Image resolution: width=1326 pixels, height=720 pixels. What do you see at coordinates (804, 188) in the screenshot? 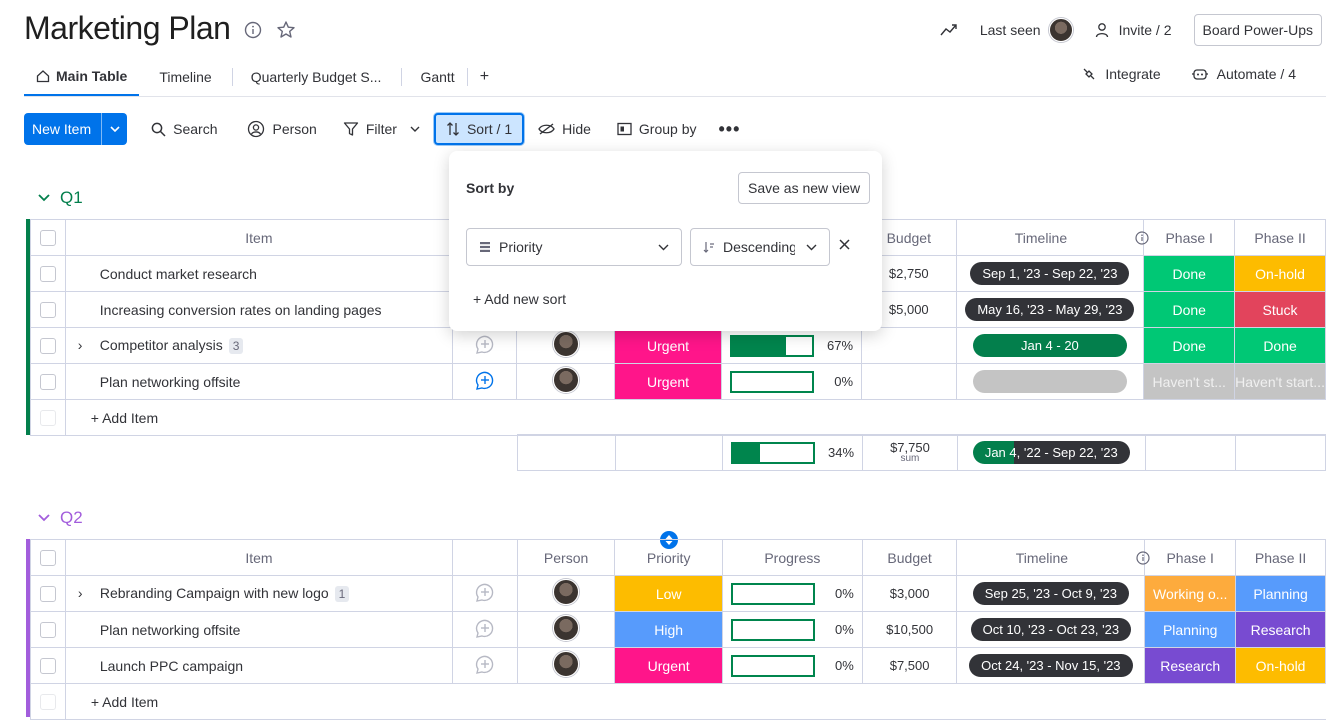
I see `save-as-new-view-button: Save as new view` at bounding box center [804, 188].